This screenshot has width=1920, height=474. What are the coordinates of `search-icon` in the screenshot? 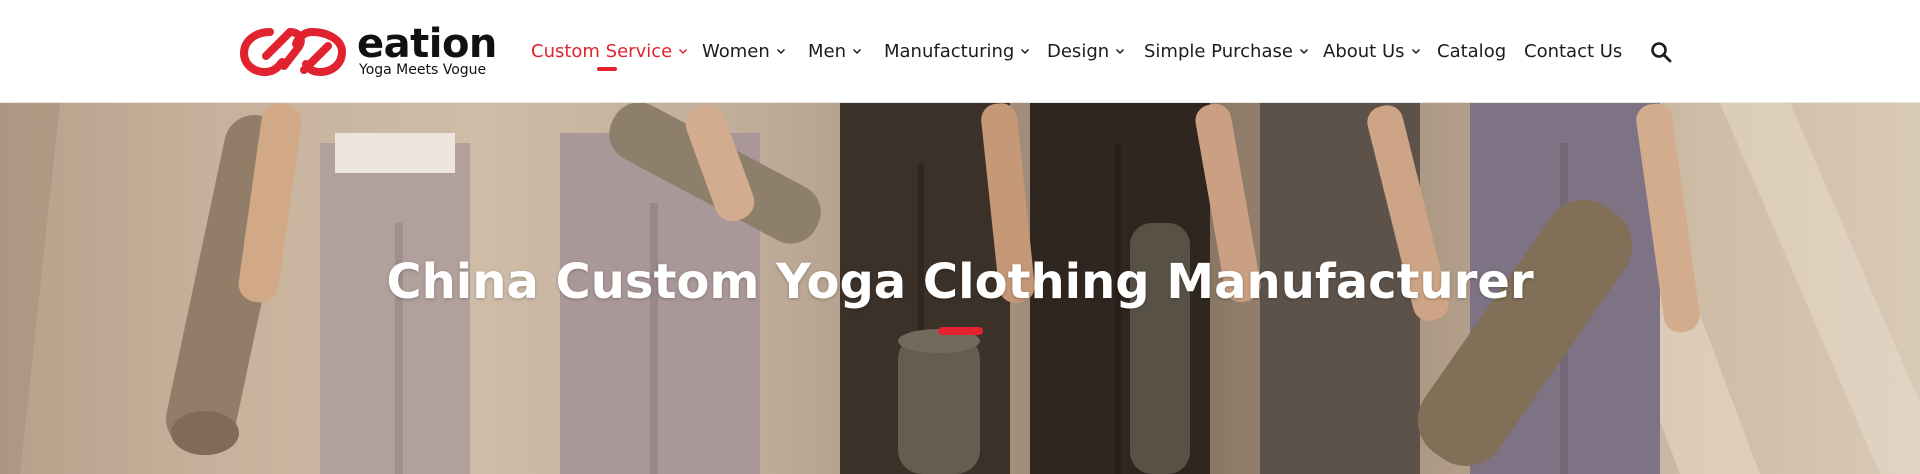 It's located at (1661, 52).